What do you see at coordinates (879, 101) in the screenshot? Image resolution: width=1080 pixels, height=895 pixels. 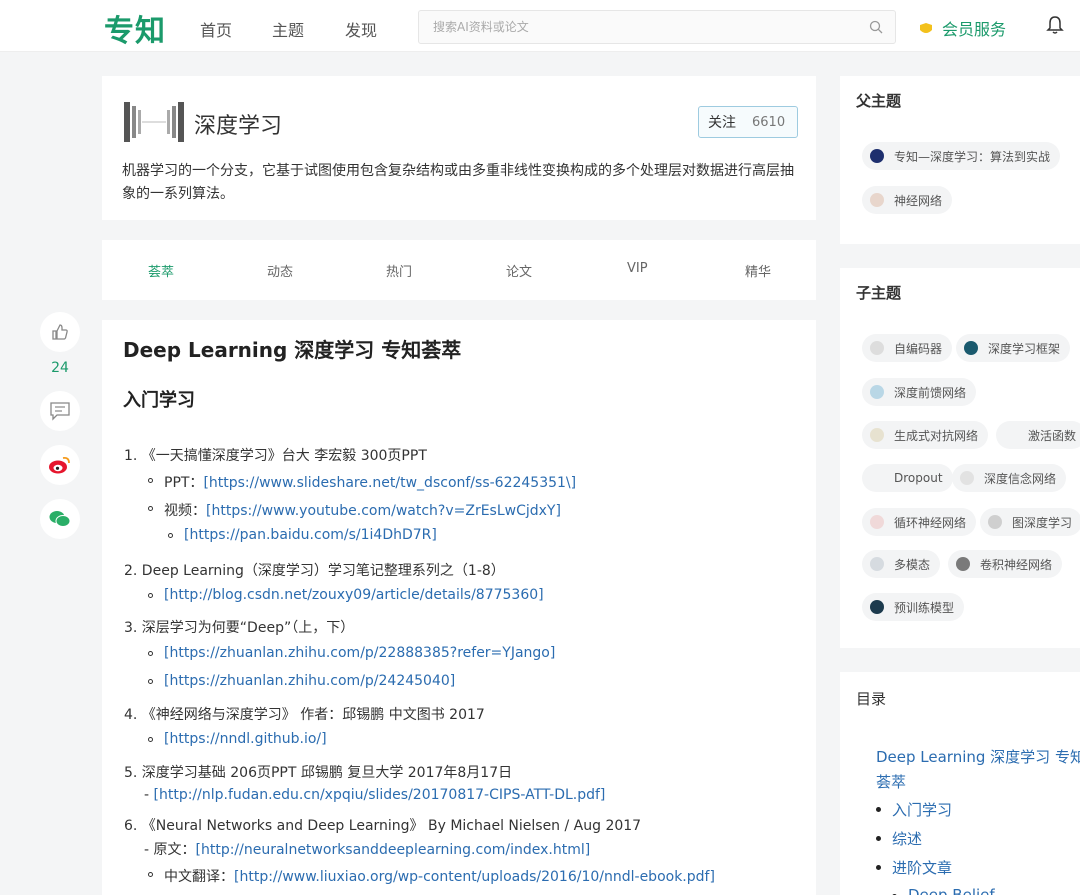 I see `parent-topics-heading: 父主题` at bounding box center [879, 101].